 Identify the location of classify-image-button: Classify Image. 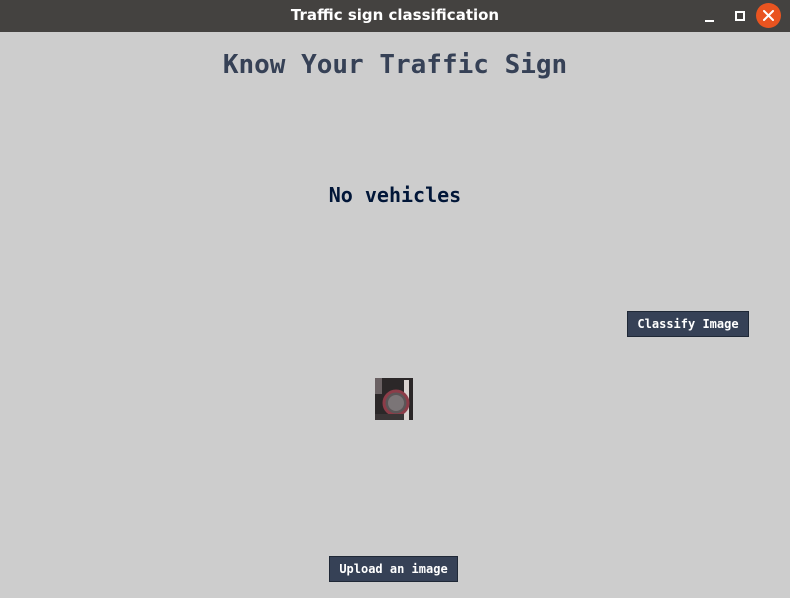
(688, 324).